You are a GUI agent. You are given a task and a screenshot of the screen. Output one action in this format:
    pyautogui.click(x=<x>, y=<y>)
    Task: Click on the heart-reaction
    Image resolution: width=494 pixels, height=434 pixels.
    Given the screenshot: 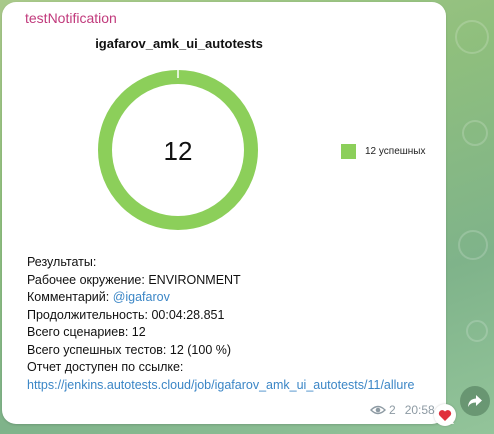 What is the action you would take?
    pyautogui.click(x=445, y=415)
    